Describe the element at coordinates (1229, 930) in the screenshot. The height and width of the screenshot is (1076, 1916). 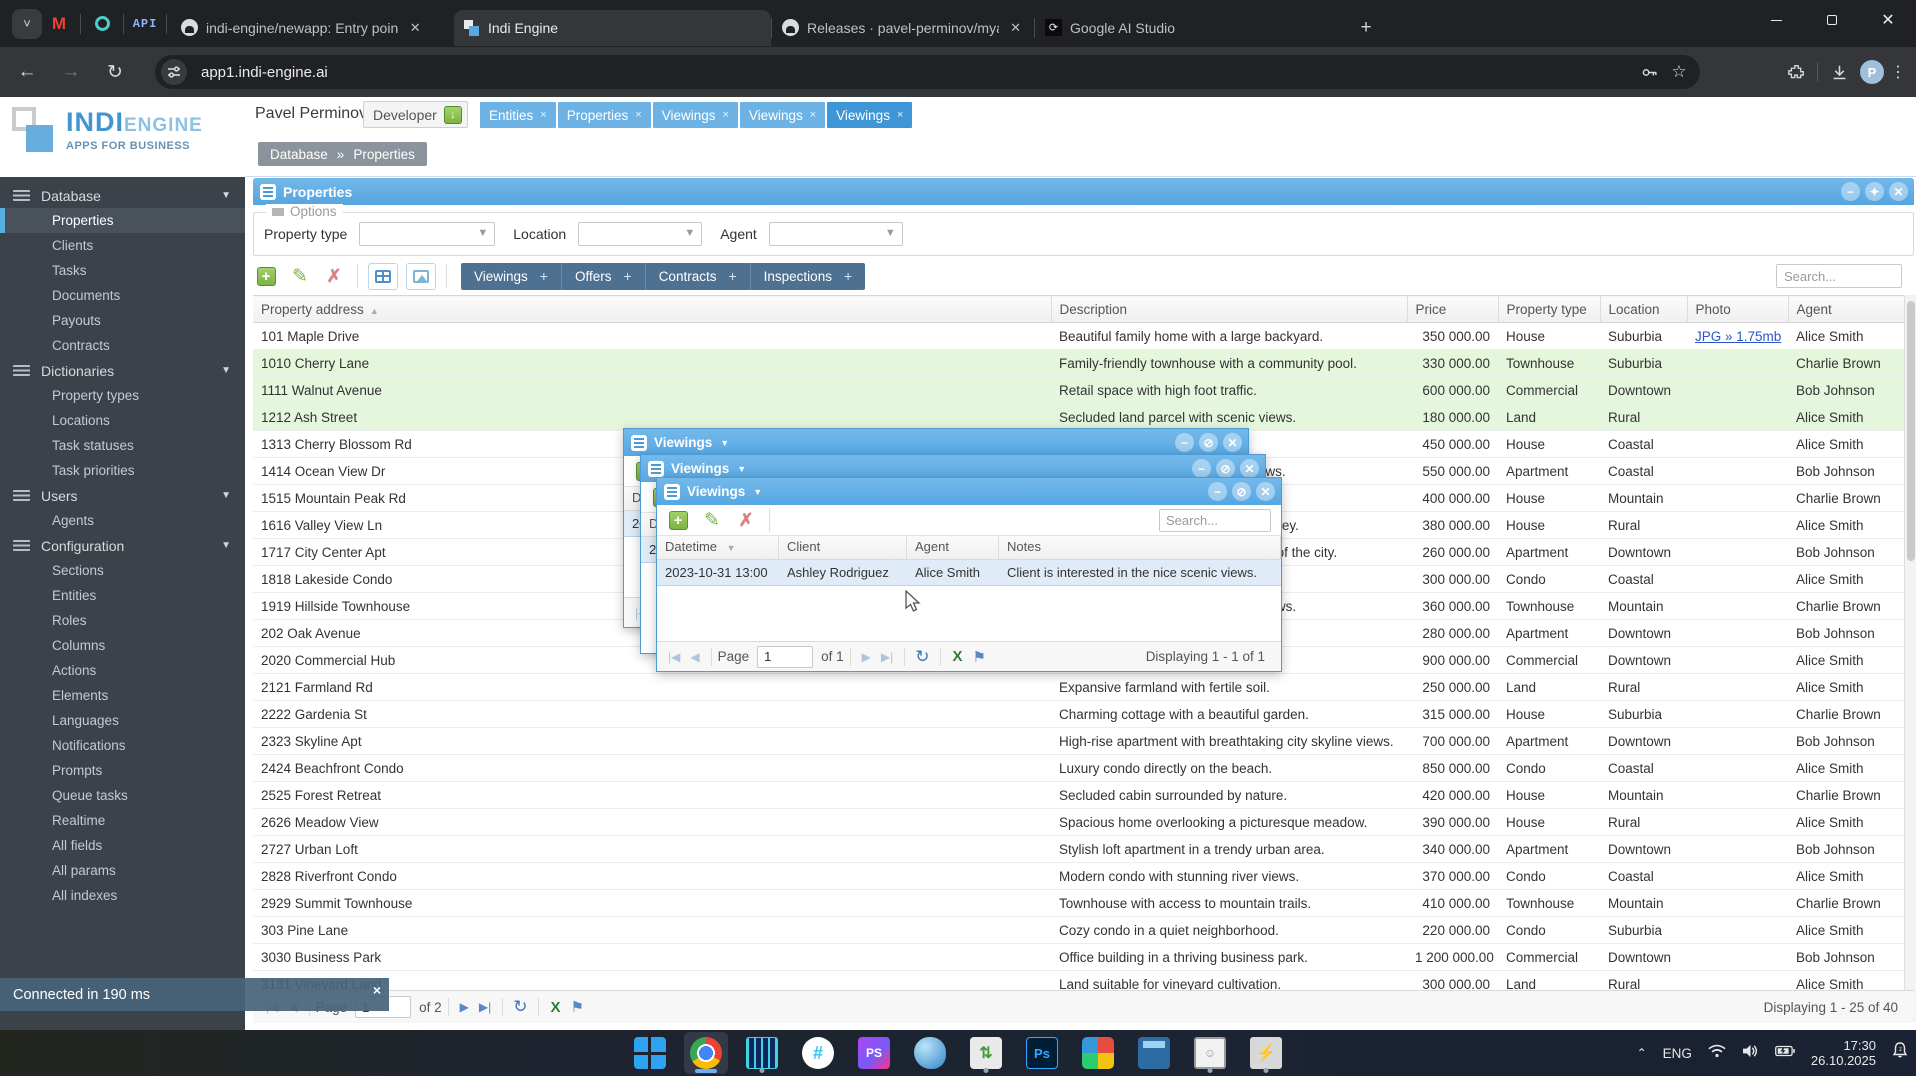
I see `cell-description: Cozy condo in a quiet neighborhood.` at that location.